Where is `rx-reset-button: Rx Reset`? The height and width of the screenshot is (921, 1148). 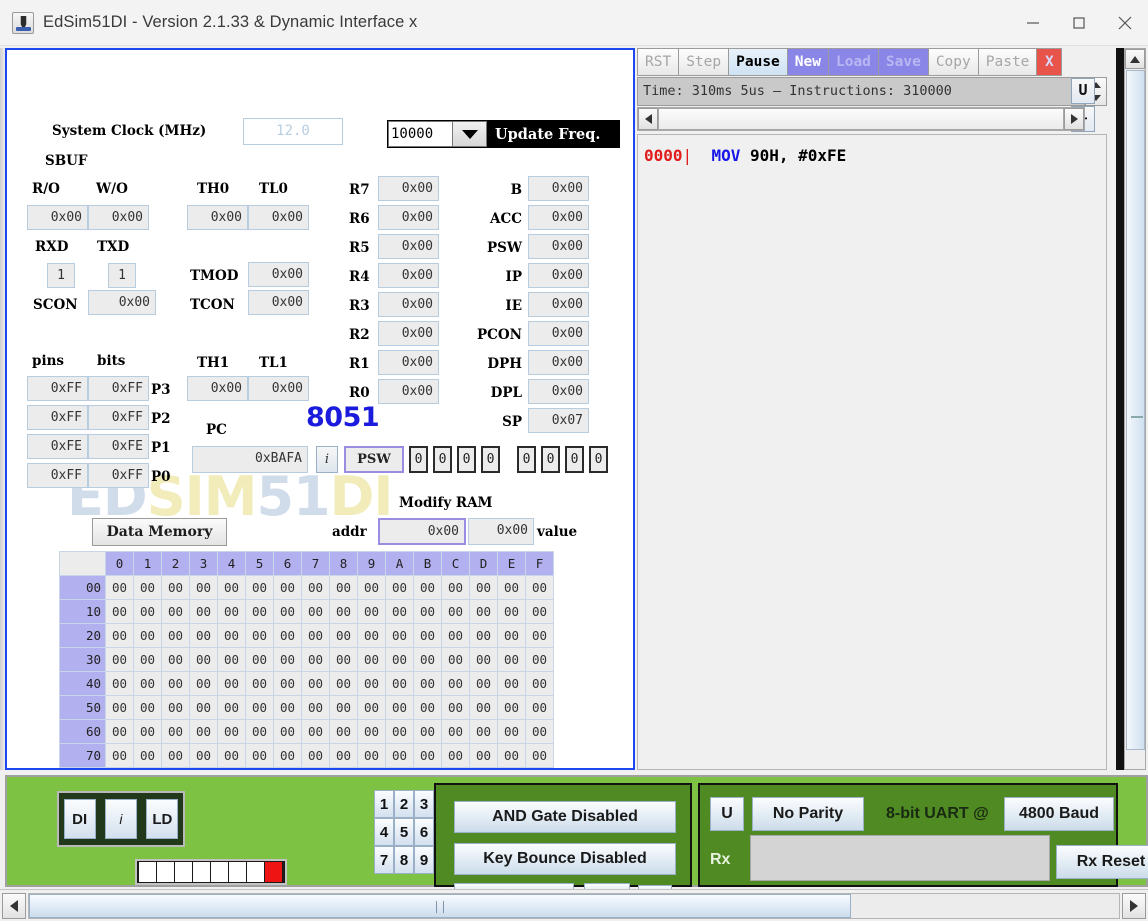
rx-reset-button: Rx Reset is located at coordinates (1102, 862).